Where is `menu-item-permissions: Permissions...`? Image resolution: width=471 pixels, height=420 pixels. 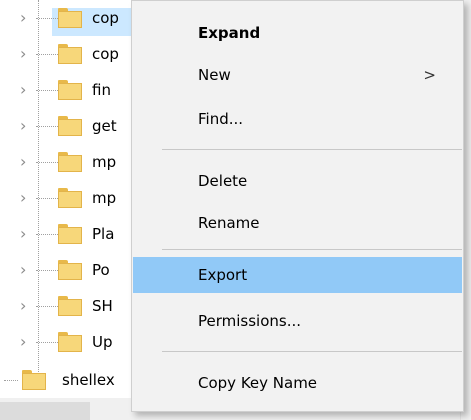 menu-item-permissions: Permissions... is located at coordinates (297, 321).